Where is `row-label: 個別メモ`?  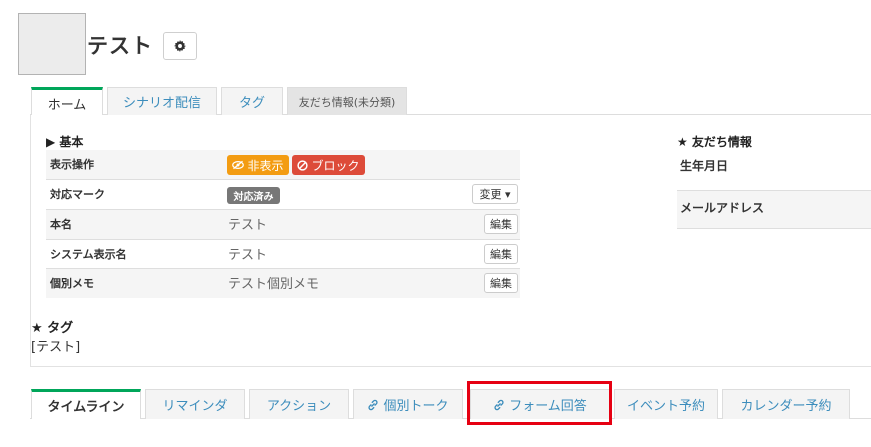
row-label: 個別メモ is located at coordinates (72, 283).